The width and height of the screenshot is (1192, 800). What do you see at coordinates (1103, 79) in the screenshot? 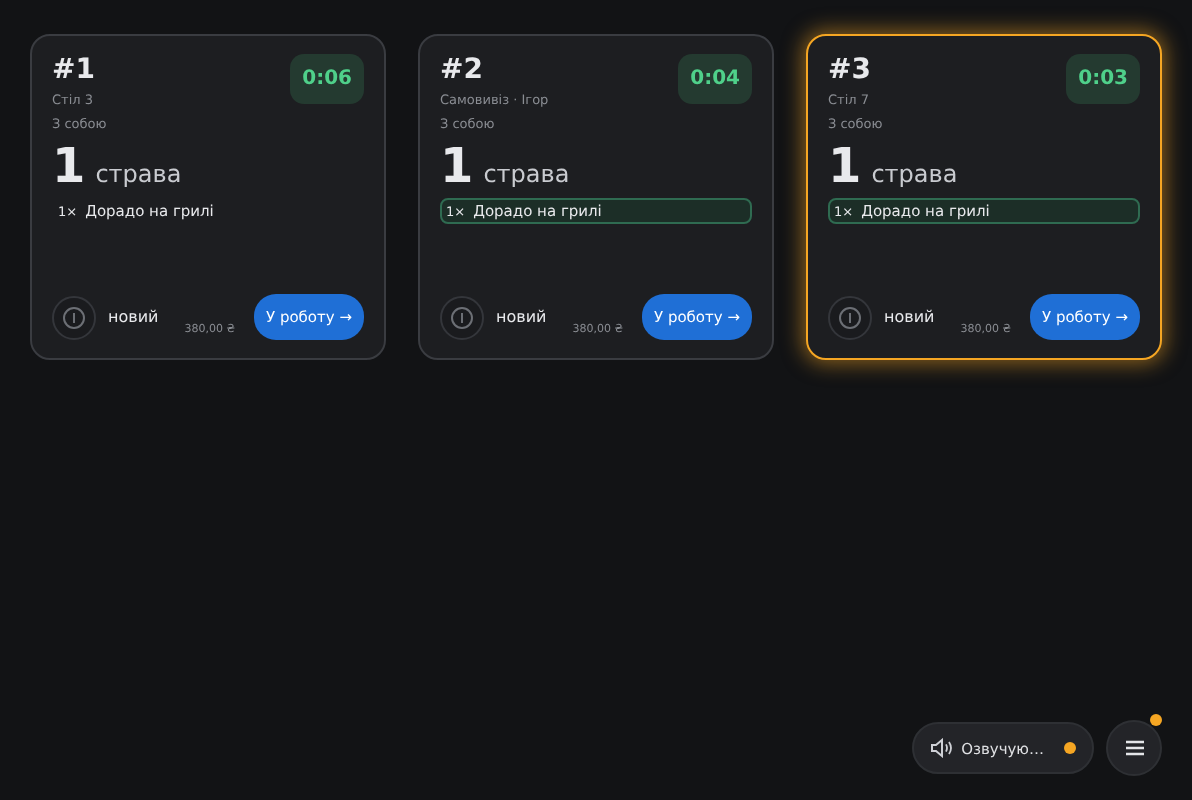
I see `timer-badge: 0:03` at bounding box center [1103, 79].